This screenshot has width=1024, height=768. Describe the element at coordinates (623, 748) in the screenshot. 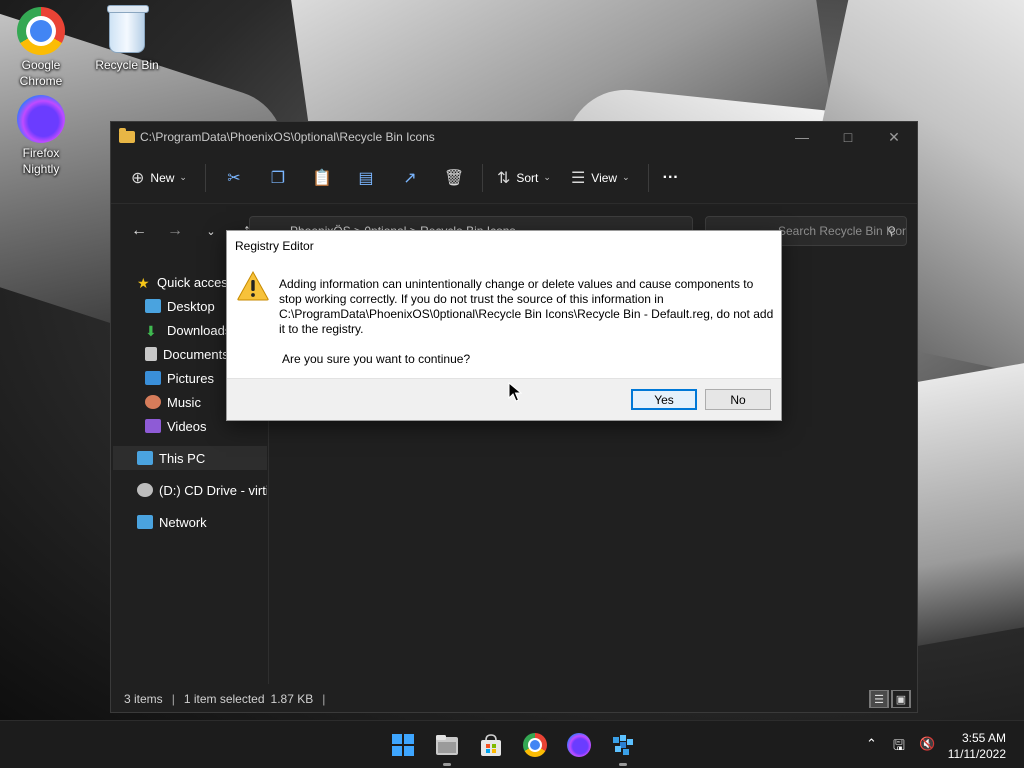

I see `taskbar-registry-editor` at that location.